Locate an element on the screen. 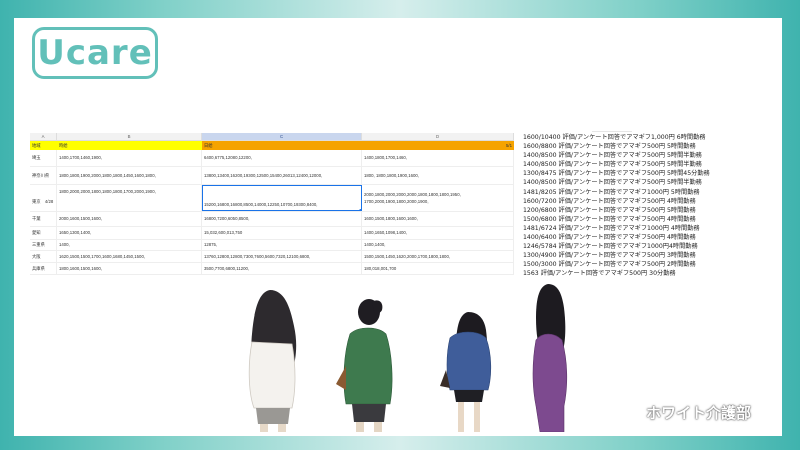  brand-watermark: ホワイト介護部 is located at coordinates (699, 413).